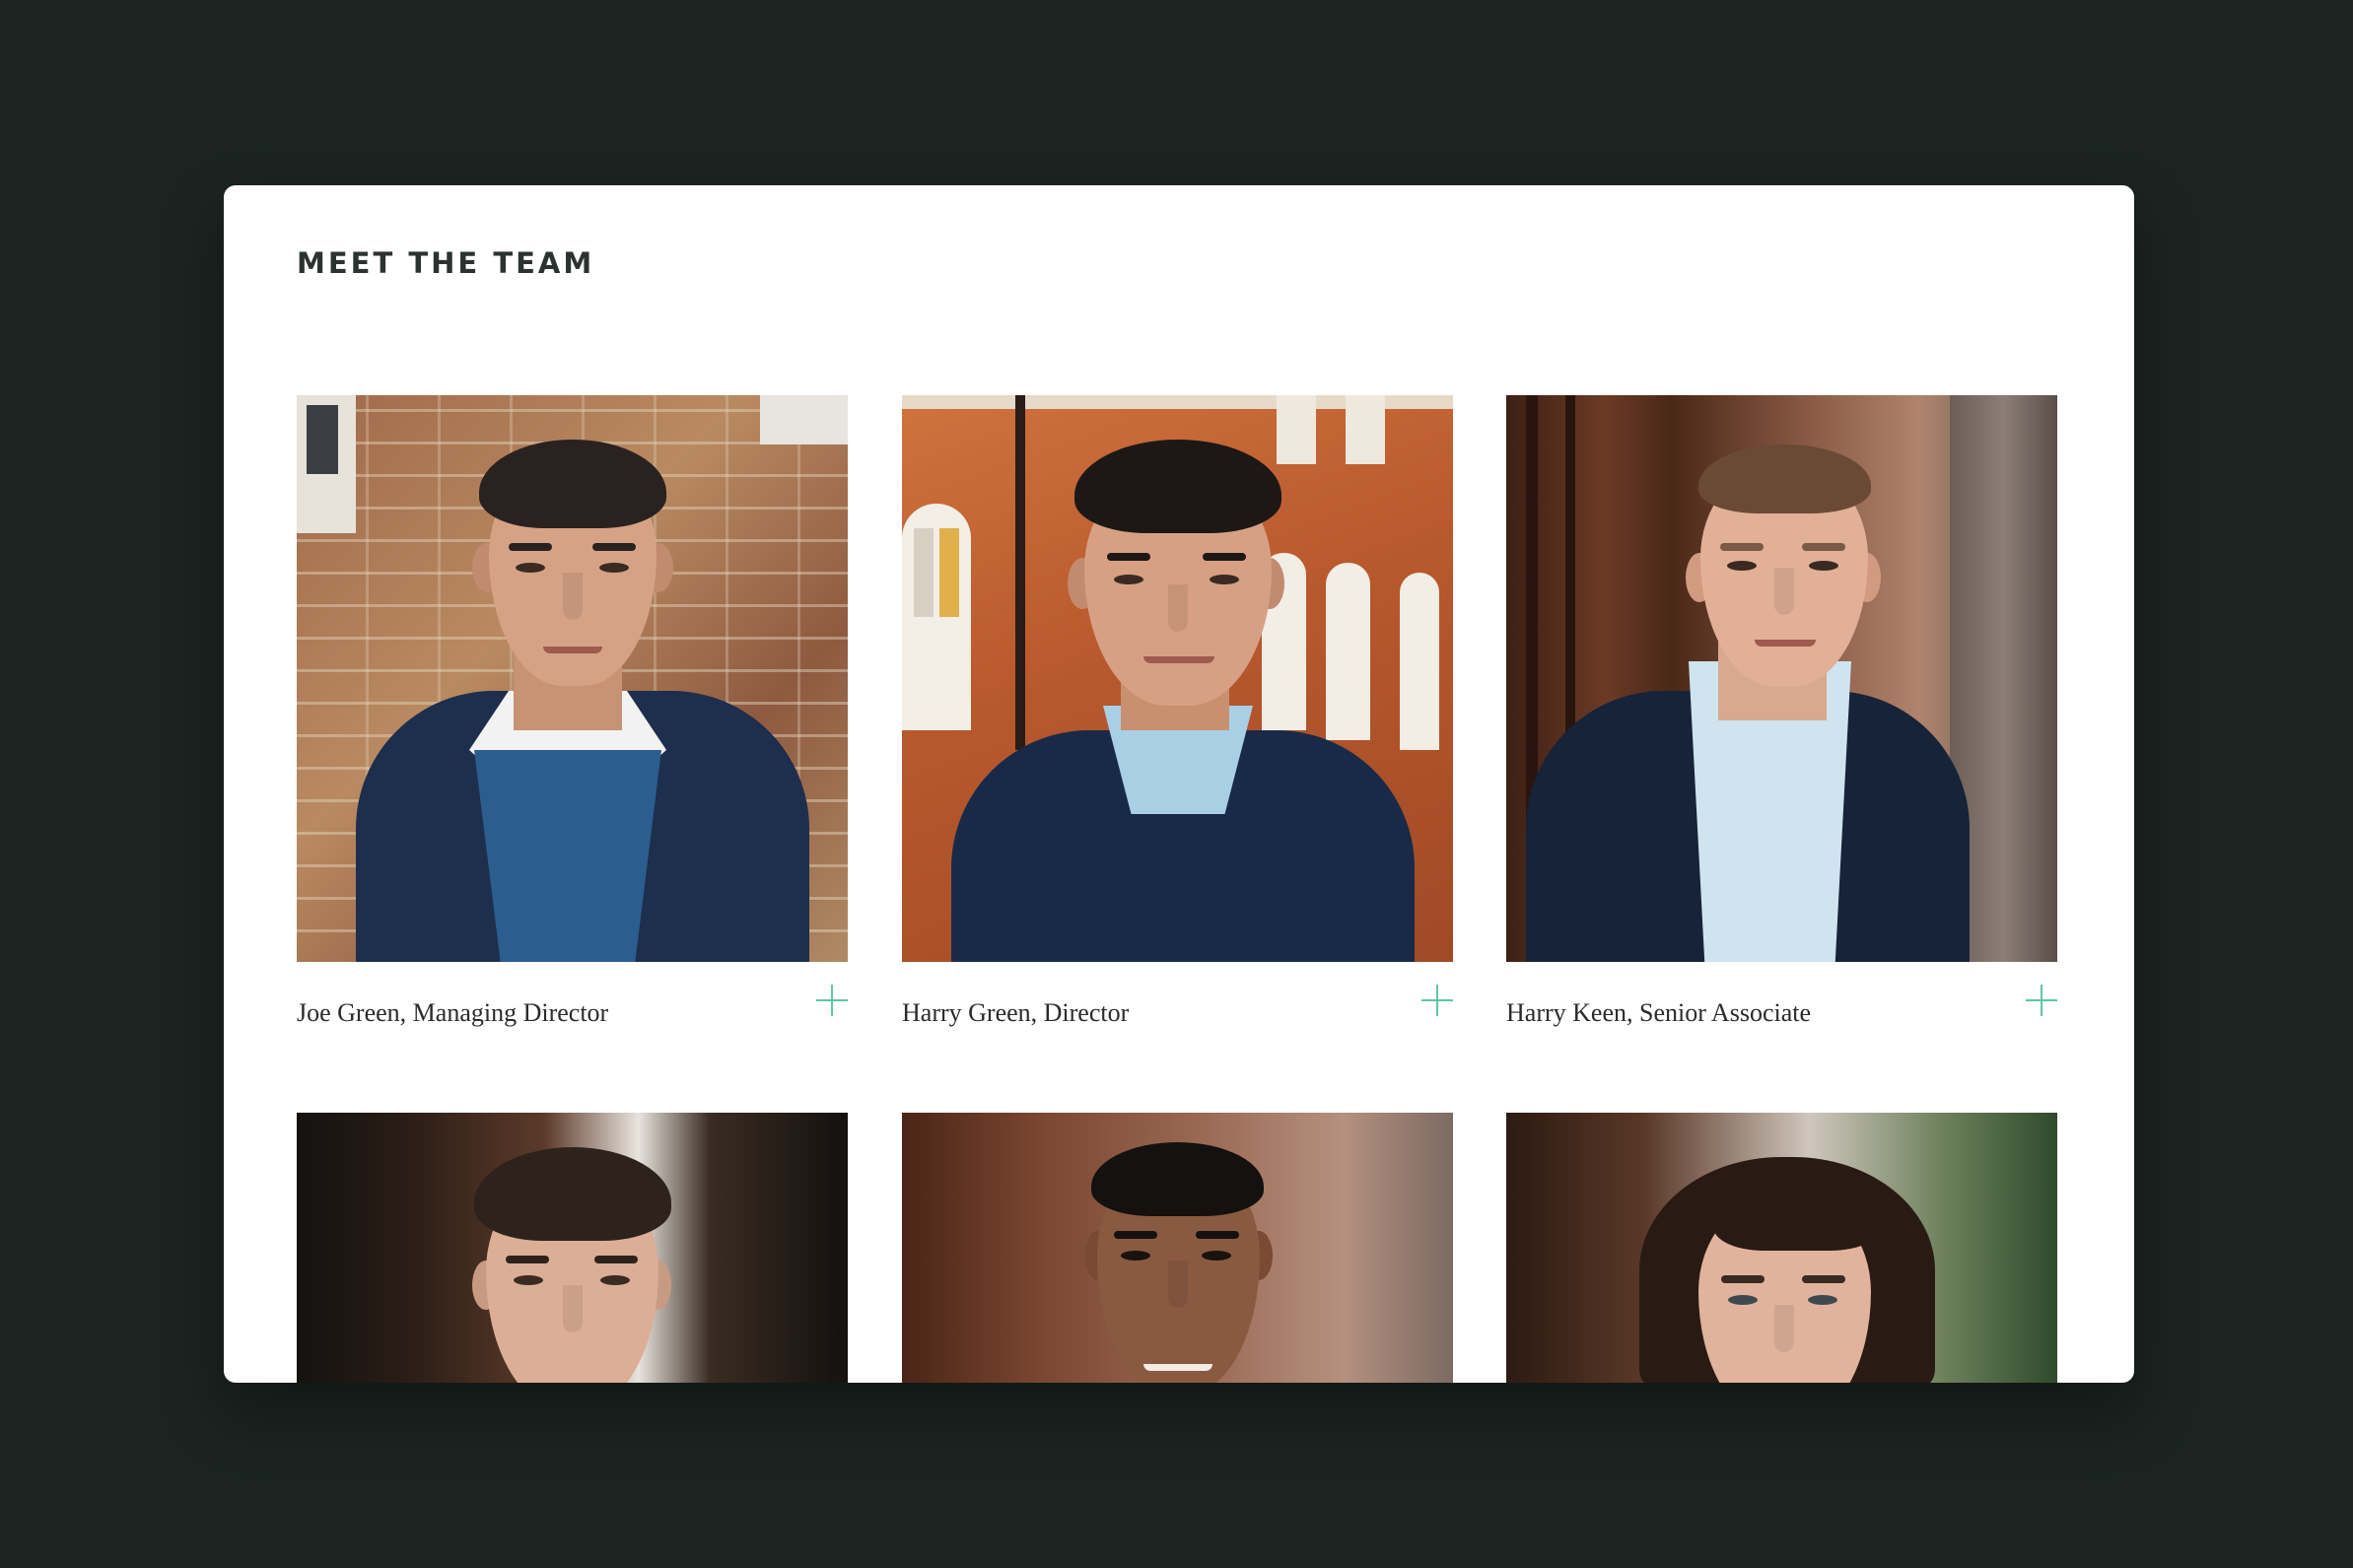 The image size is (2353, 1568). I want to click on team-member-card: Harry Green, Director, so click(1177, 711).